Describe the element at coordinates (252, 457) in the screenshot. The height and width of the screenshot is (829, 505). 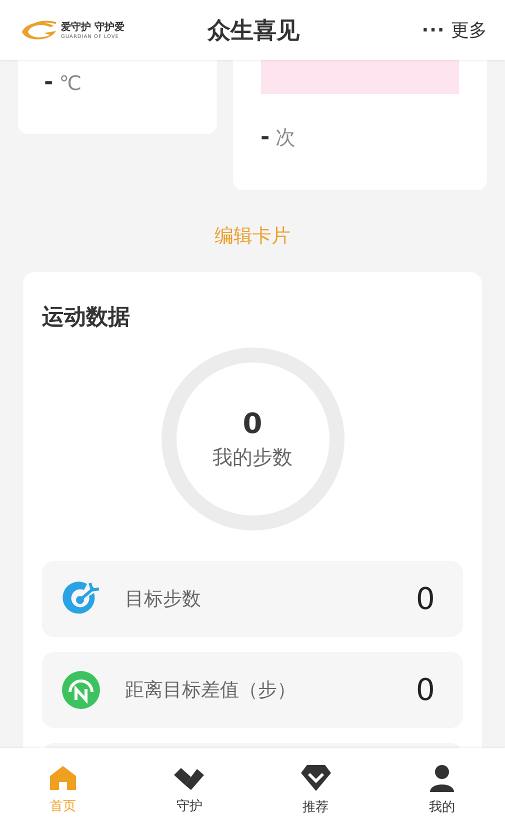
I see `step-label: 我的步数` at that location.